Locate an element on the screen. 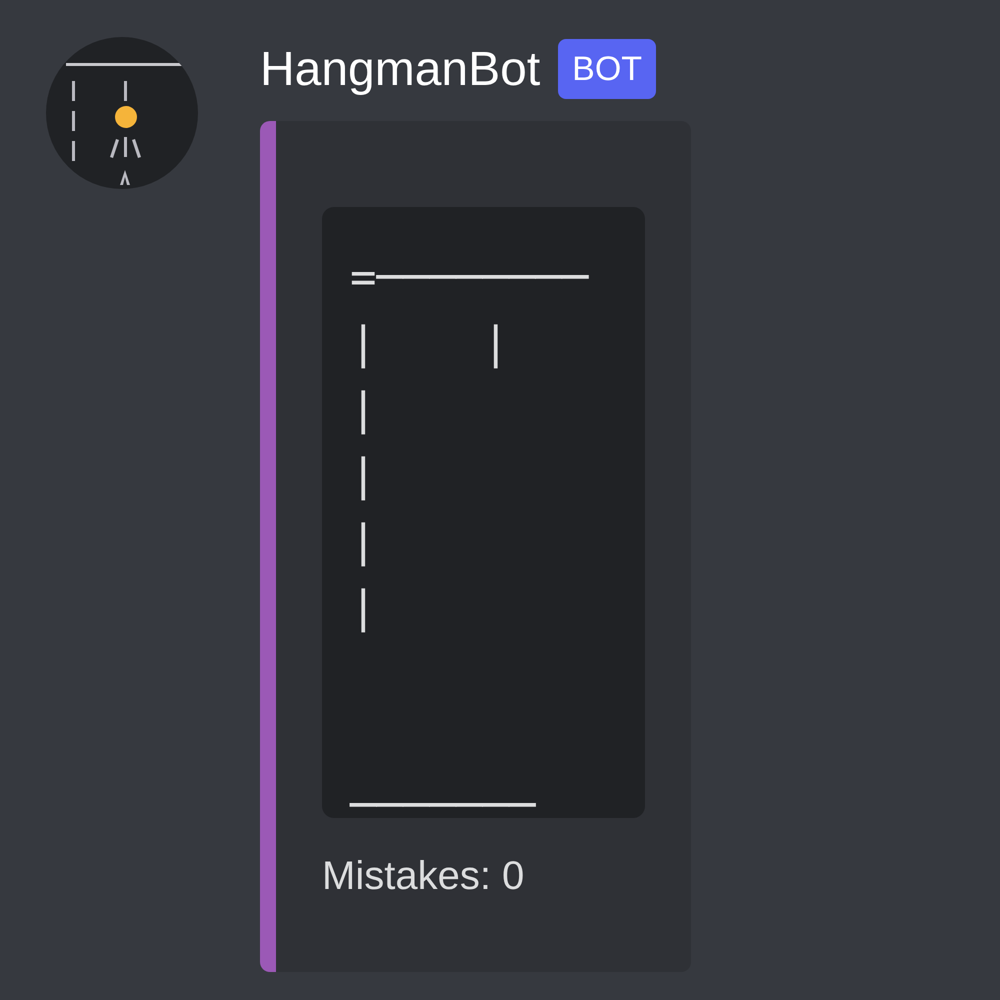  bot-badge: BOT is located at coordinates (607, 69).